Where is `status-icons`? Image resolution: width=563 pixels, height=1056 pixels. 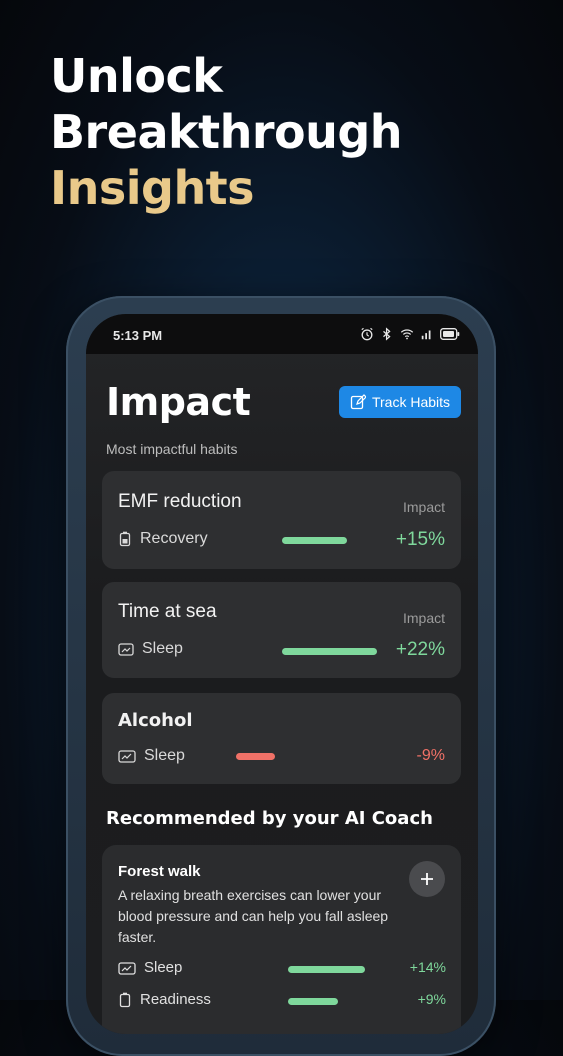 status-icons is located at coordinates (410, 334).